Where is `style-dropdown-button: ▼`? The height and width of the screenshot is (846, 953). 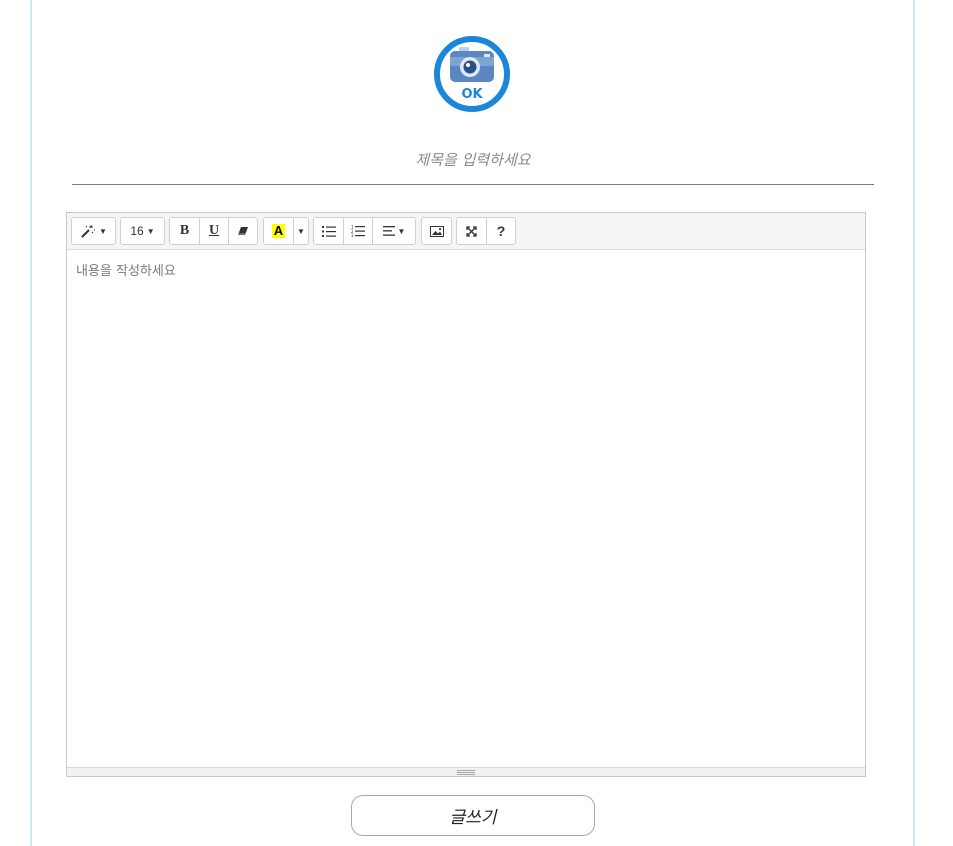
style-dropdown-button: ▼ is located at coordinates (93, 231).